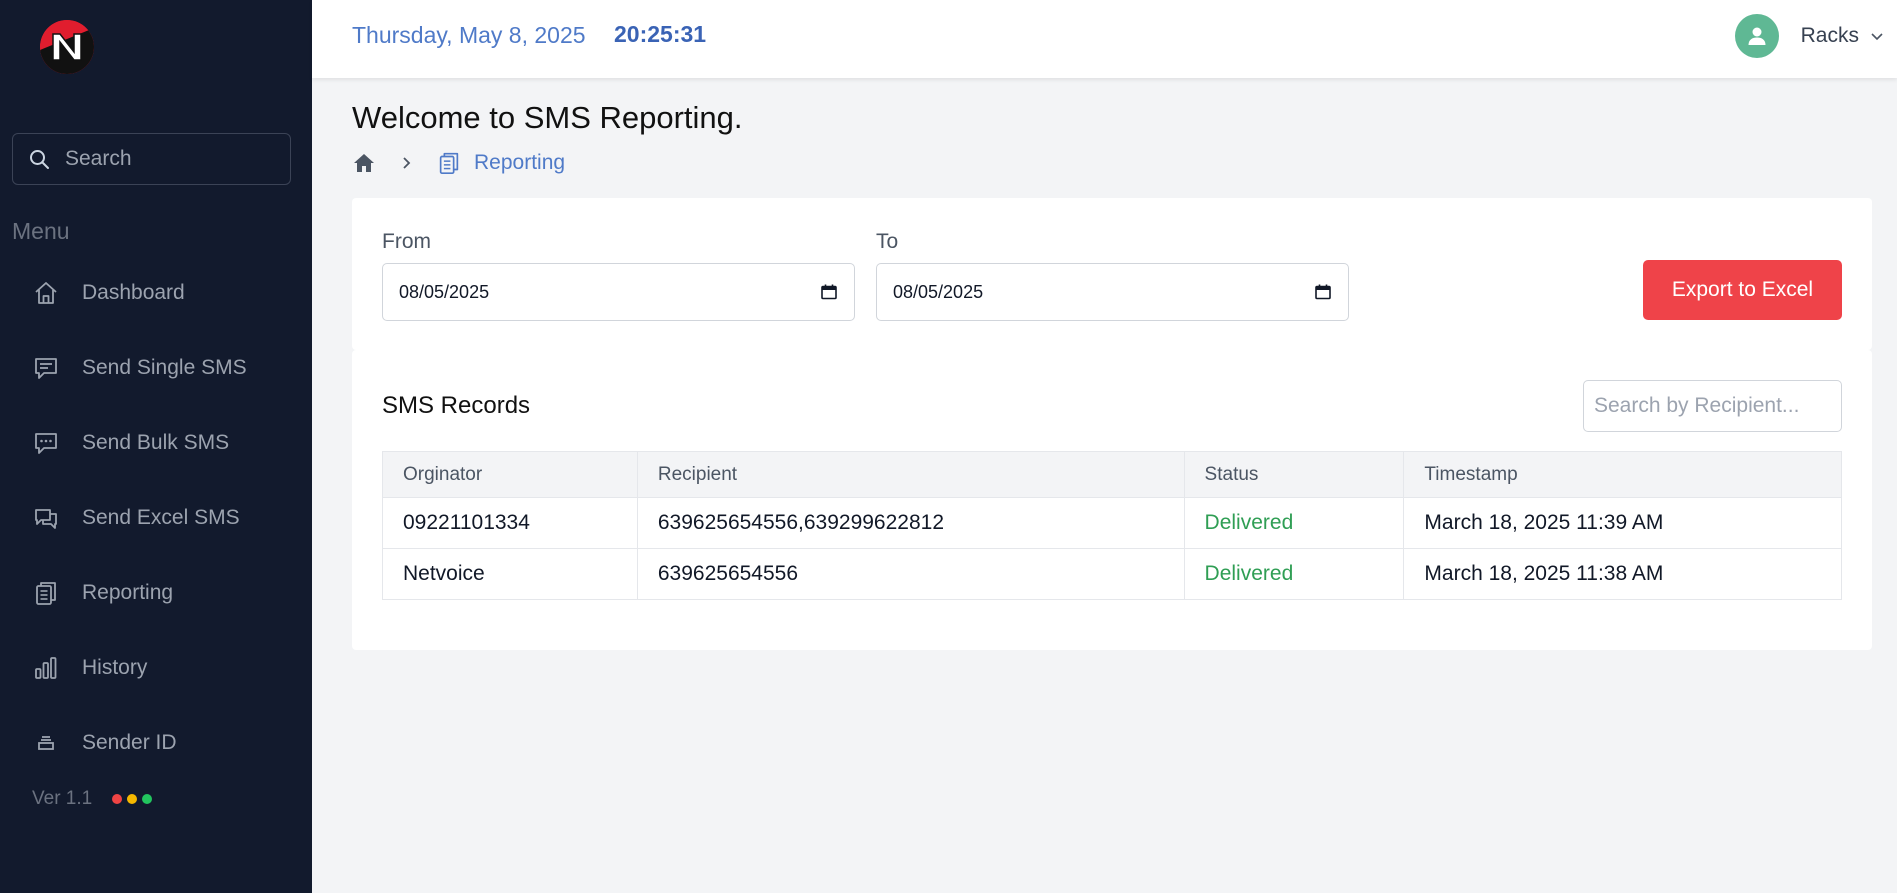 This screenshot has height=893, width=1897. Describe the element at coordinates (1622, 574) in the screenshot. I see `cell-timestamp: March 18, 2025 11:38 AM` at that location.